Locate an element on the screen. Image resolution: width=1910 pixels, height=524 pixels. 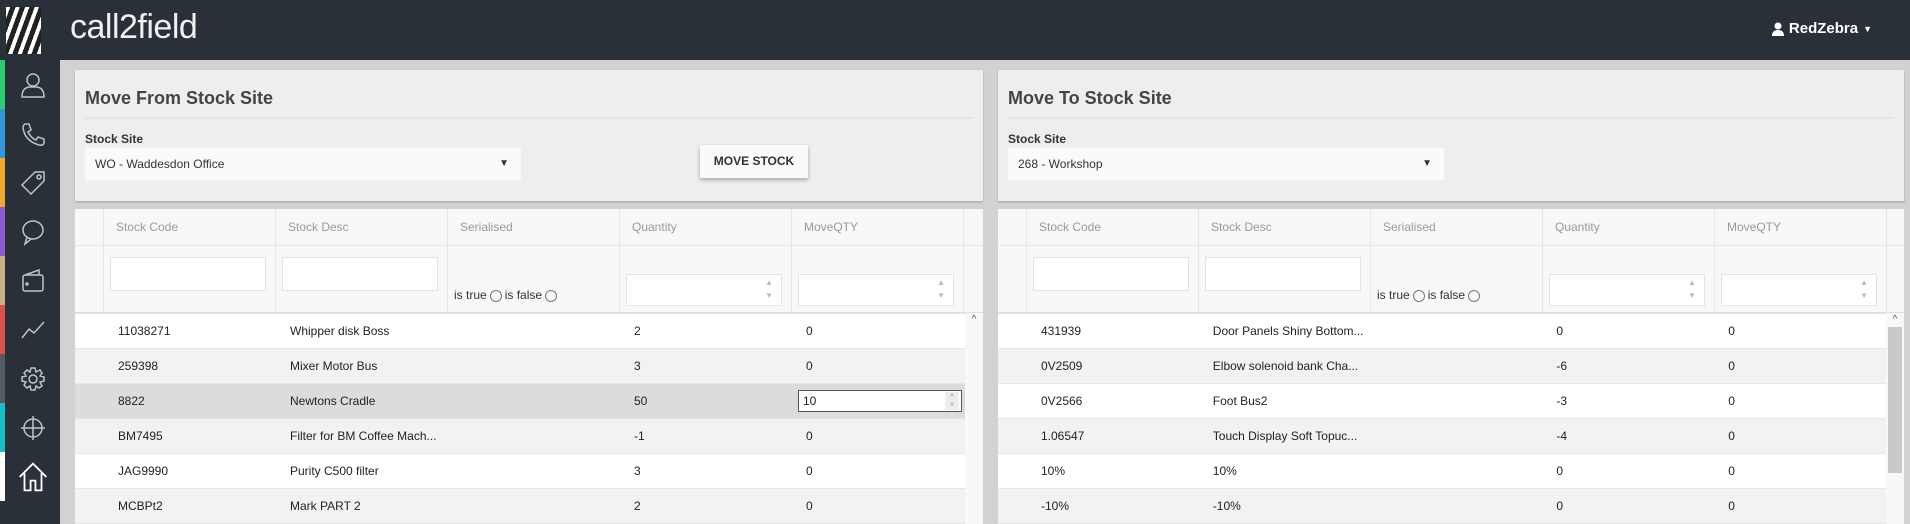
gear-icon is located at coordinates (32, 378).